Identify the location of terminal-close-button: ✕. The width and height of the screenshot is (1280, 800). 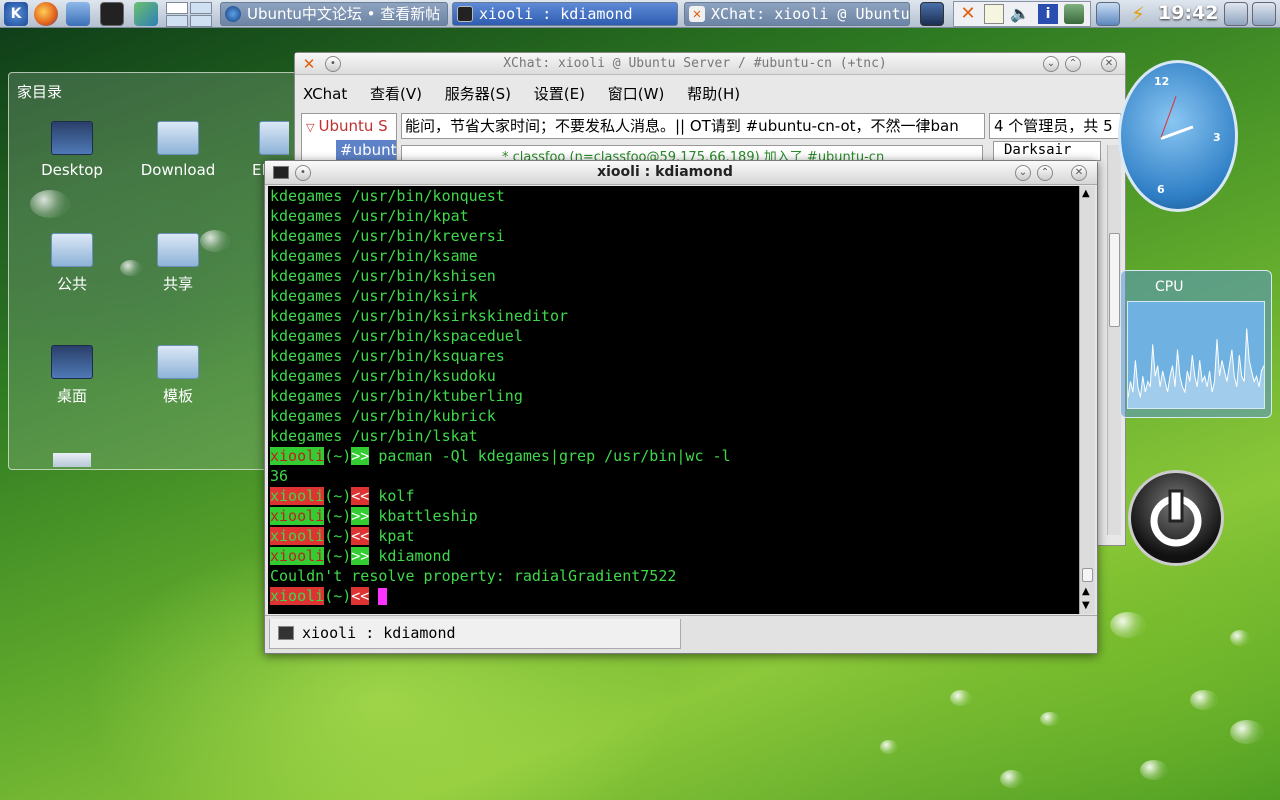
(1079, 173).